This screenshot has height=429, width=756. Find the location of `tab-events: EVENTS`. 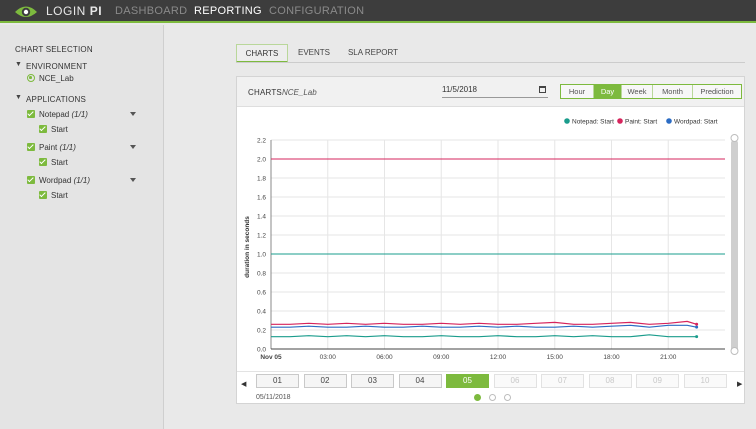

tab-events: EVENTS is located at coordinates (314, 53).